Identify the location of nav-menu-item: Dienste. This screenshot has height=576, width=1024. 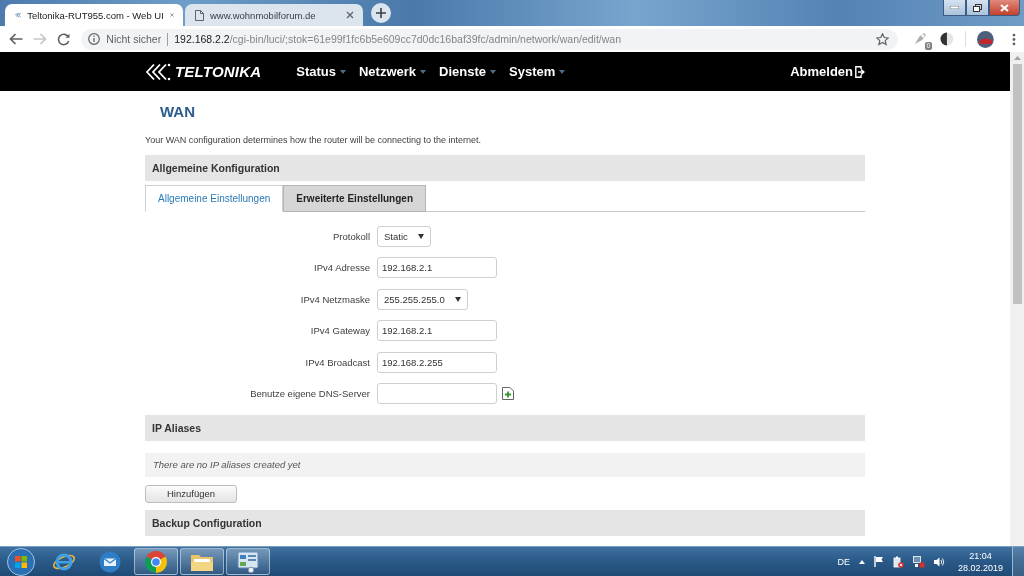
(468, 71).